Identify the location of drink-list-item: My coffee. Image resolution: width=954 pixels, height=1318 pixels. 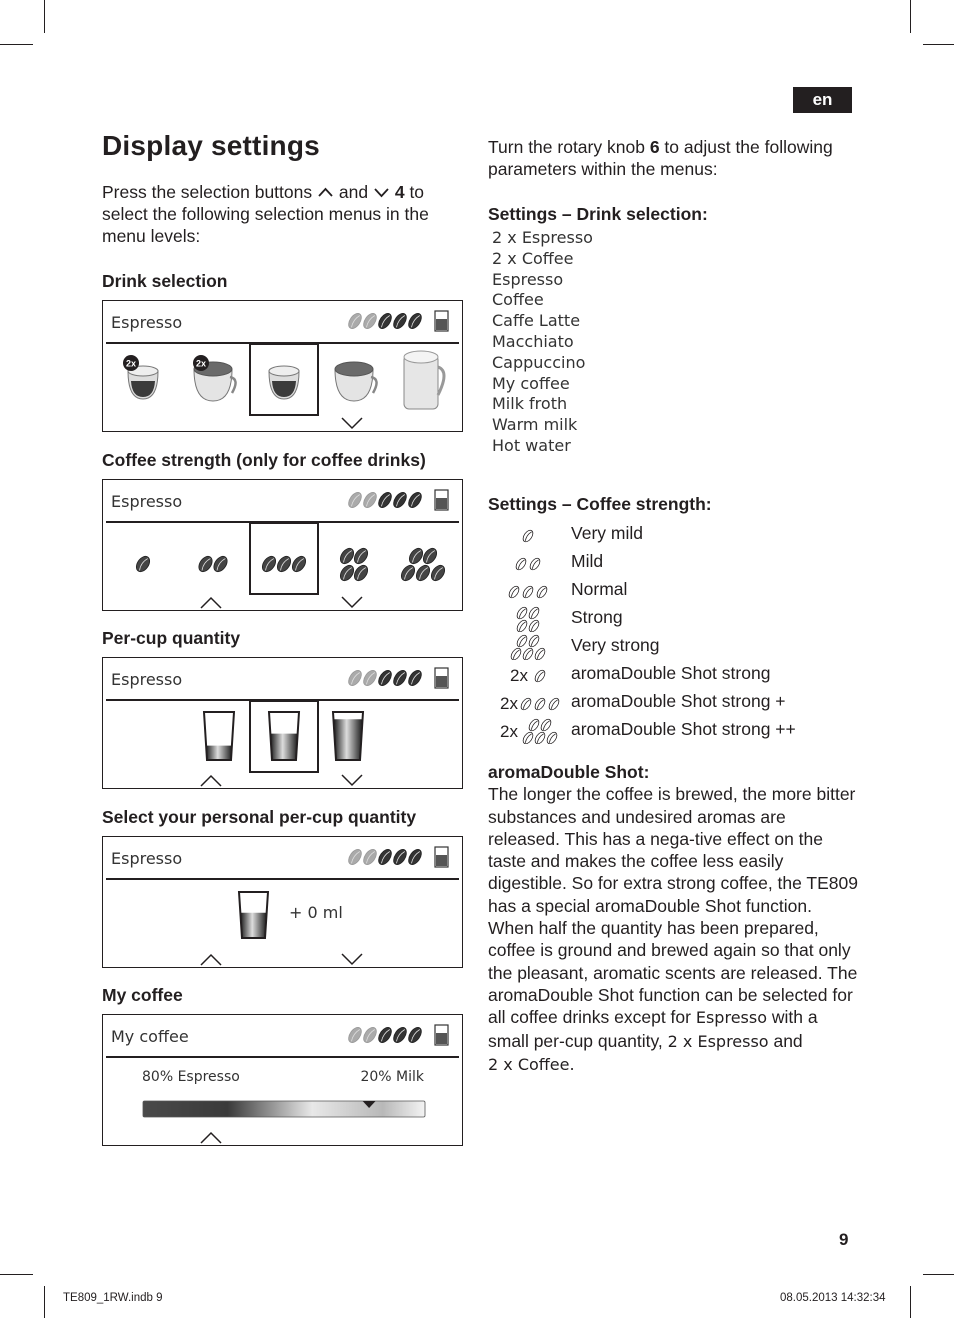
(531, 383).